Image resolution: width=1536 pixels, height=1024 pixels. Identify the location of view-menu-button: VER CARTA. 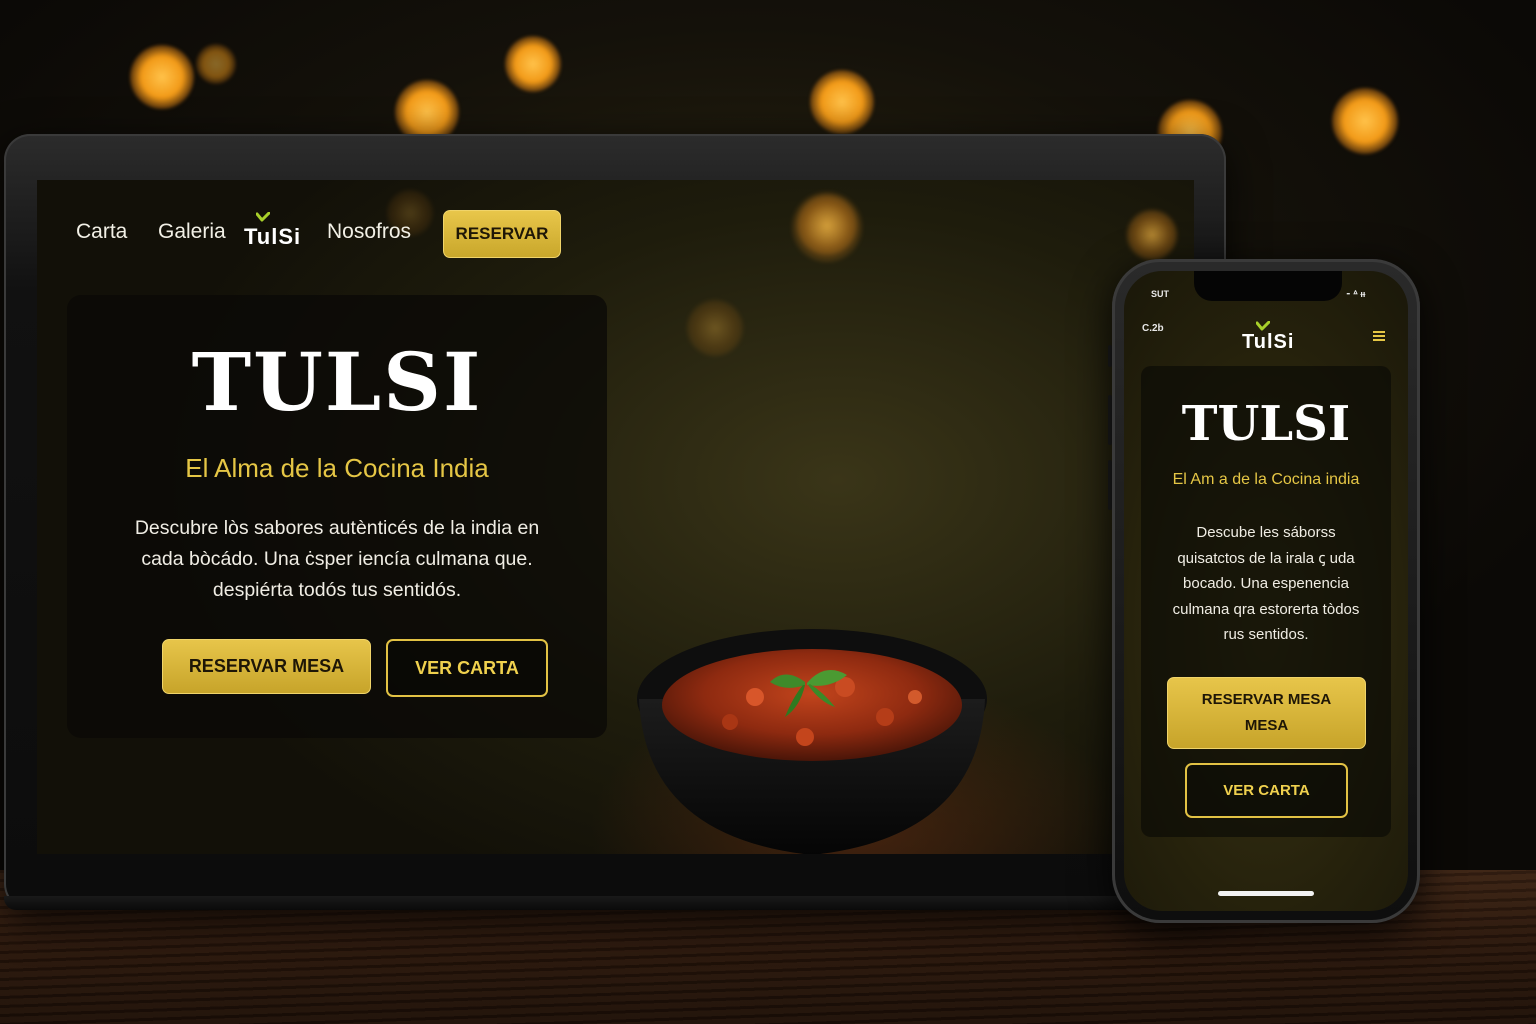
(467, 668).